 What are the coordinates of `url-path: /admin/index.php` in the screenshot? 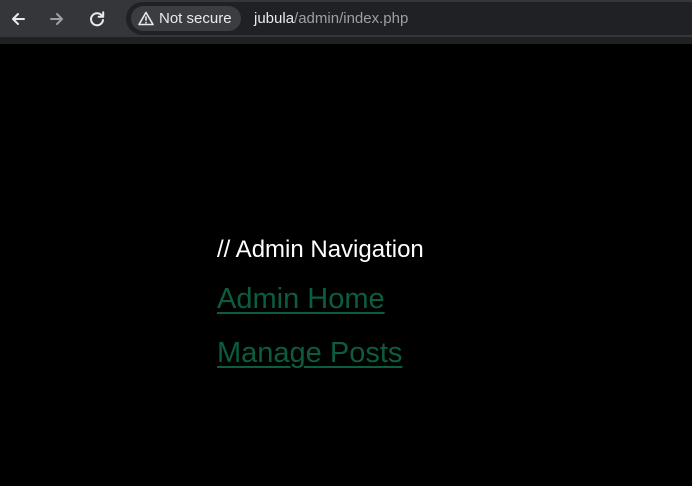 It's located at (351, 18).